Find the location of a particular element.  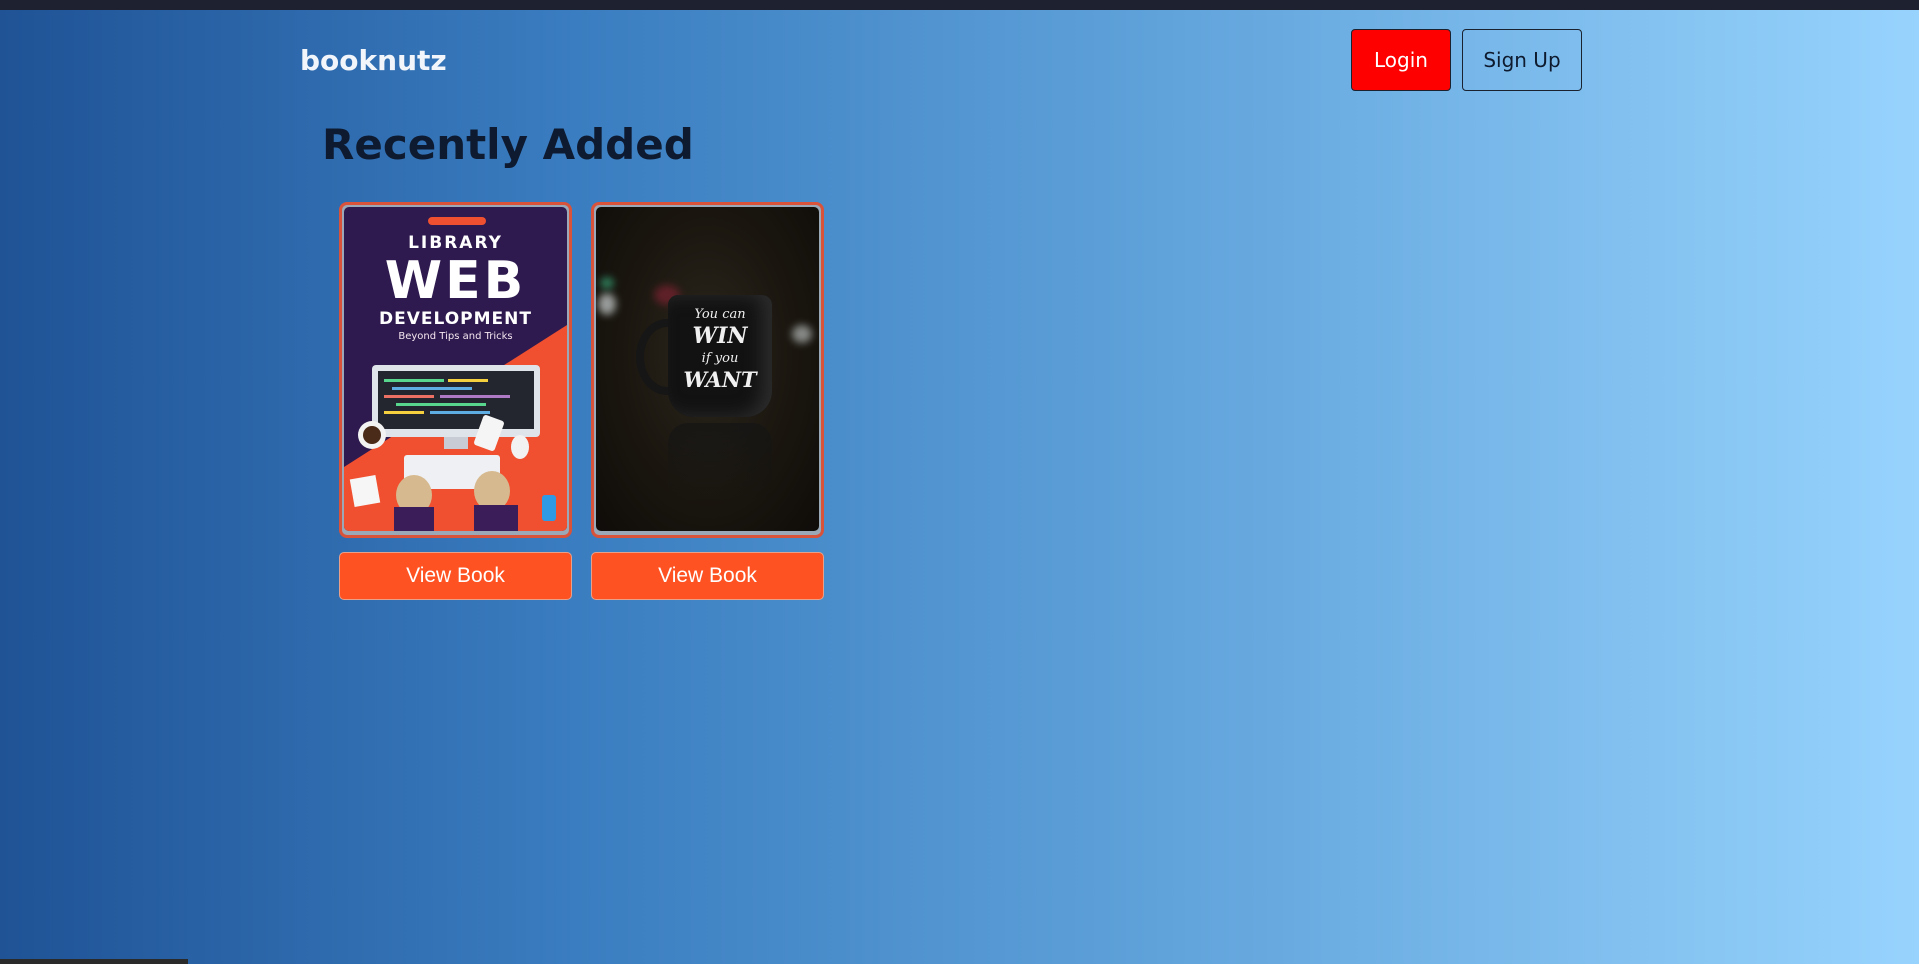

mug-text-line: if you is located at coordinates (720, 358).